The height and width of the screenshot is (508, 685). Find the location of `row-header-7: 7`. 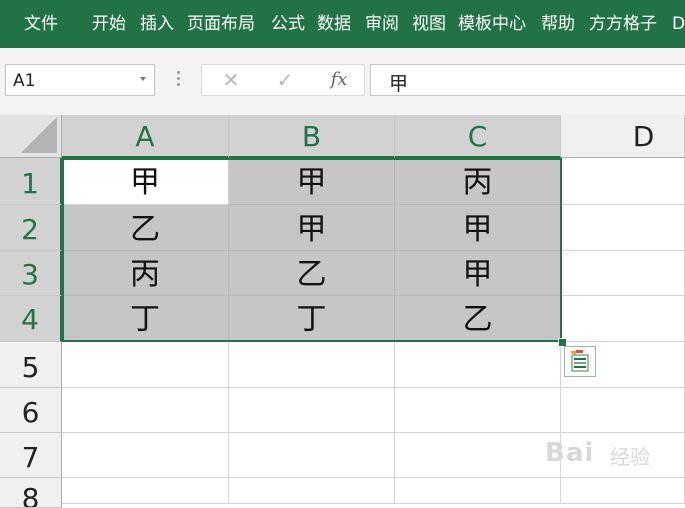

row-header-7: 7 is located at coordinates (31, 455).